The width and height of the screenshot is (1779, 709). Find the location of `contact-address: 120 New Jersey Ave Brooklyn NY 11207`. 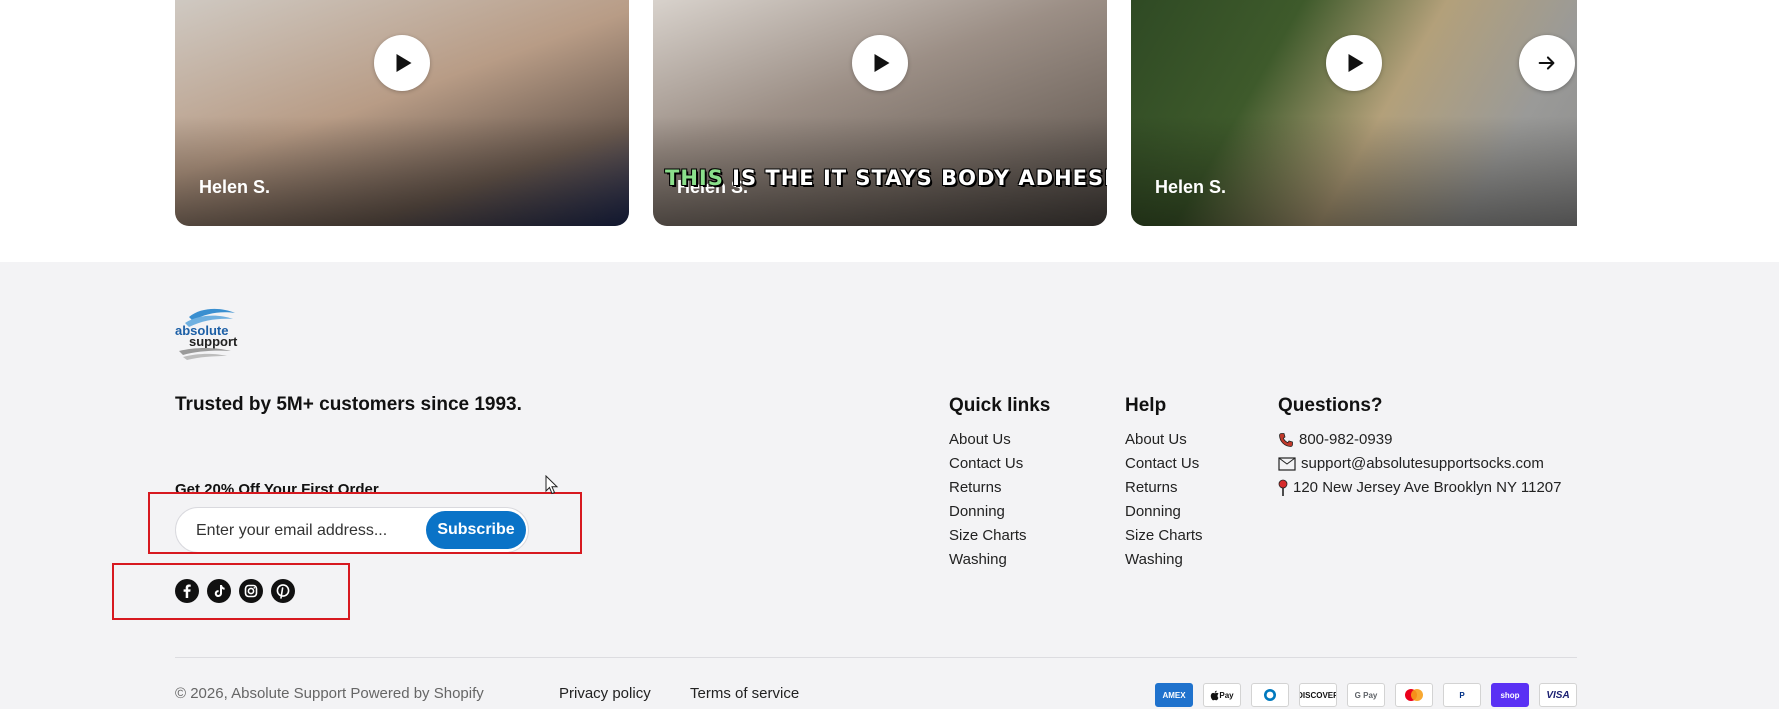

contact-address: 120 New Jersey Ave Brooklyn NY 11207 is located at coordinates (1420, 488).